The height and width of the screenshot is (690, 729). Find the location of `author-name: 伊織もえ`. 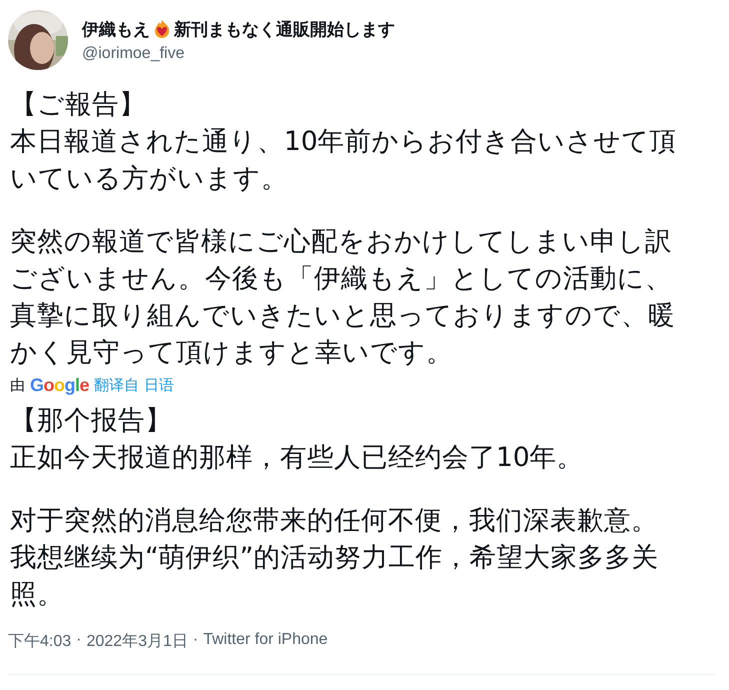

author-name: 伊織もえ is located at coordinates (116, 29).